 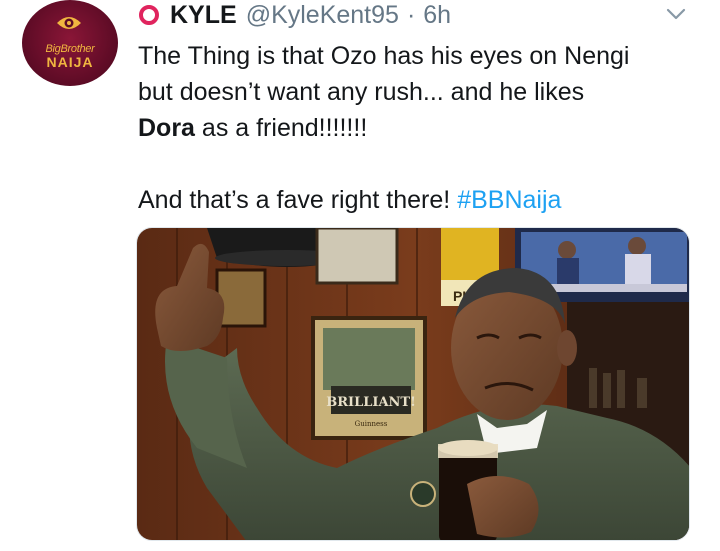 What do you see at coordinates (298, 200) in the screenshot?
I see `tweet-text-line-4-text: And that’s a fave right there!` at bounding box center [298, 200].